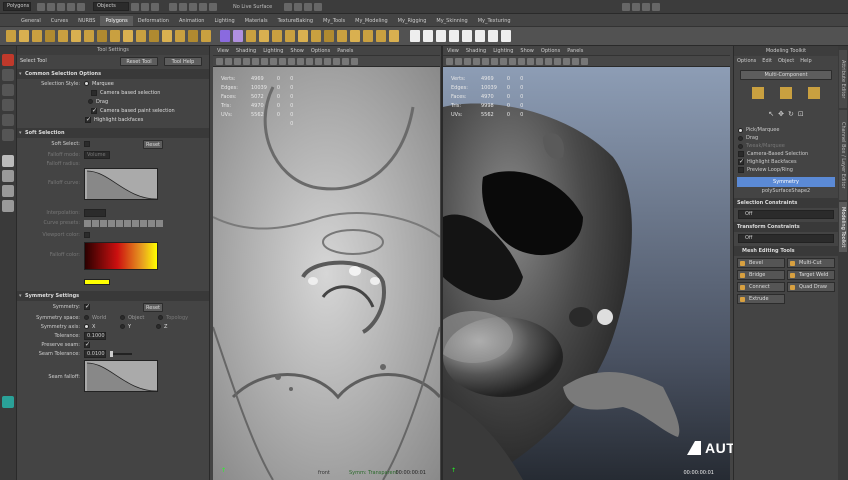  I want to click on edge-mode-icon, so click(786, 93).